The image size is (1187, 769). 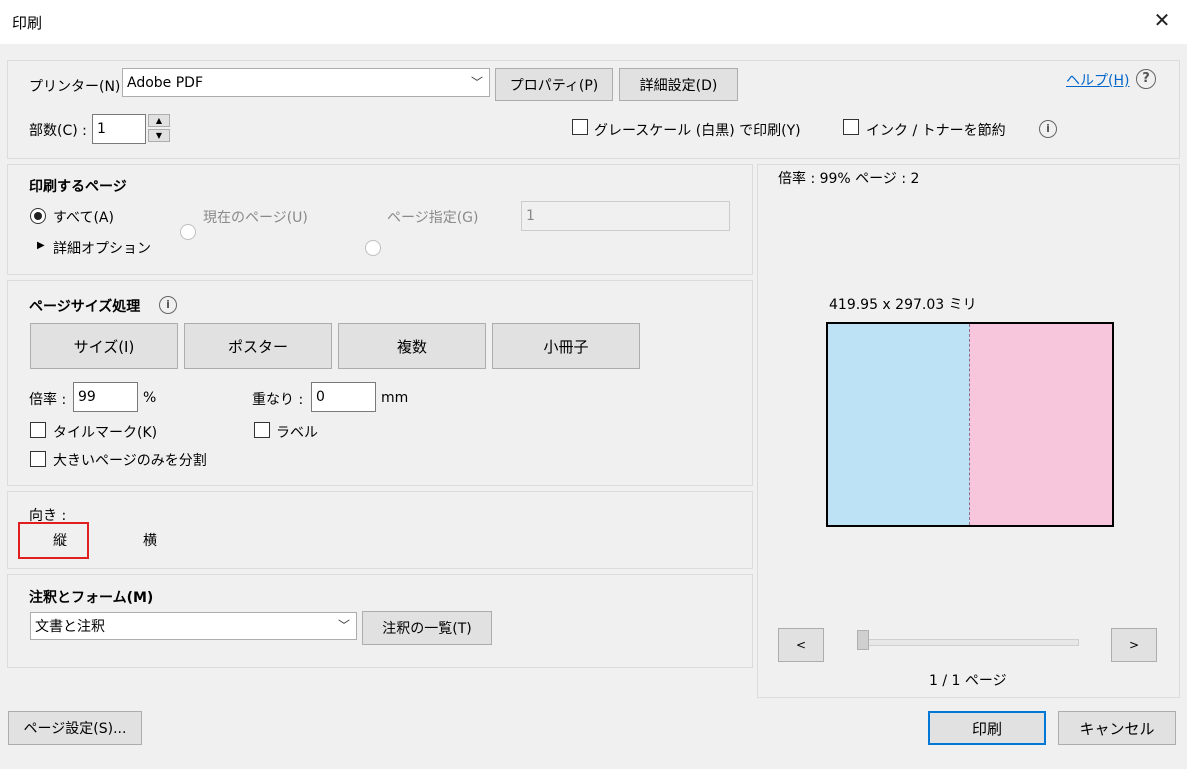 I want to click on prev-page-button: <, so click(x=801, y=645).